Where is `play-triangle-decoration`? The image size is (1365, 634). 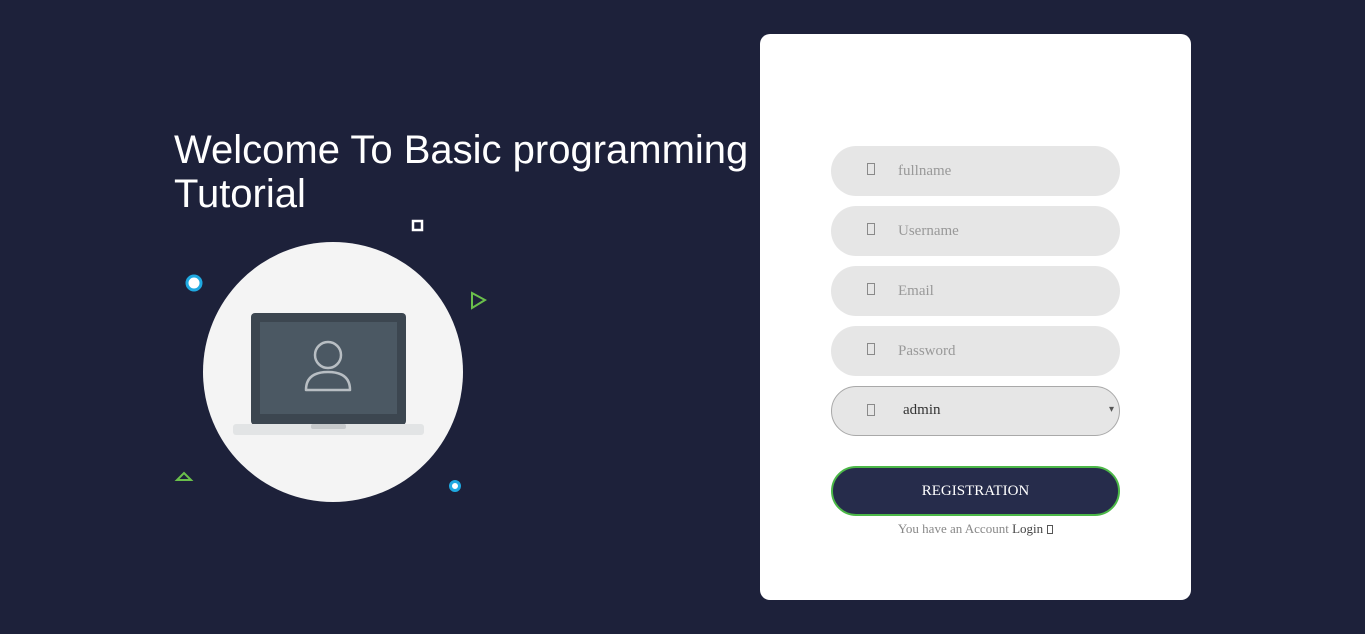
play-triangle-decoration is located at coordinates (479, 300).